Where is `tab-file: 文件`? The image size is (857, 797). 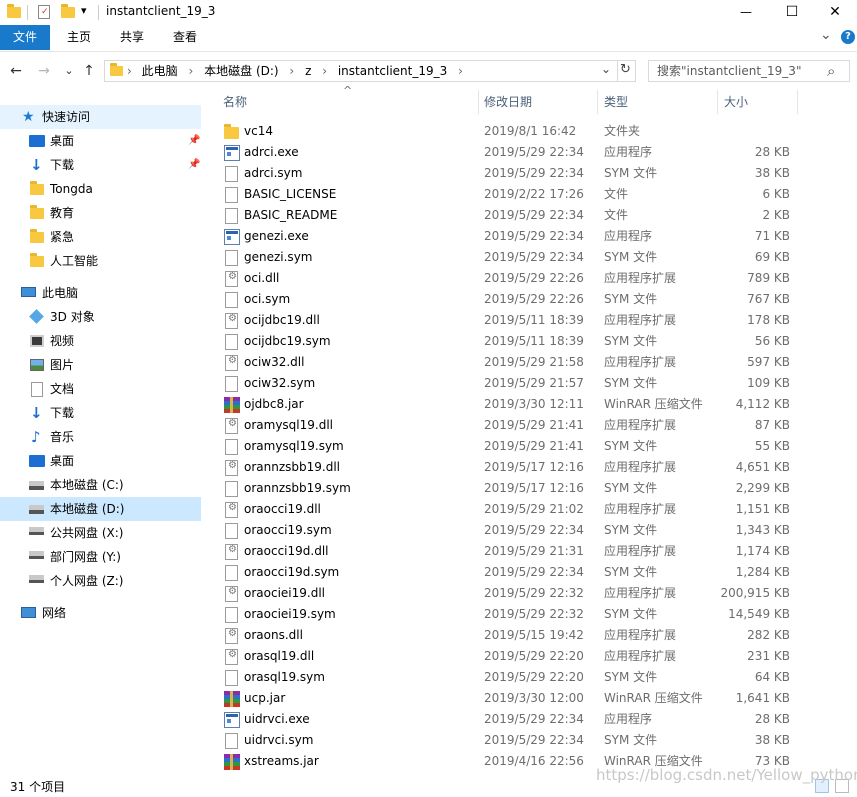
tab-file: 文件 is located at coordinates (25, 37).